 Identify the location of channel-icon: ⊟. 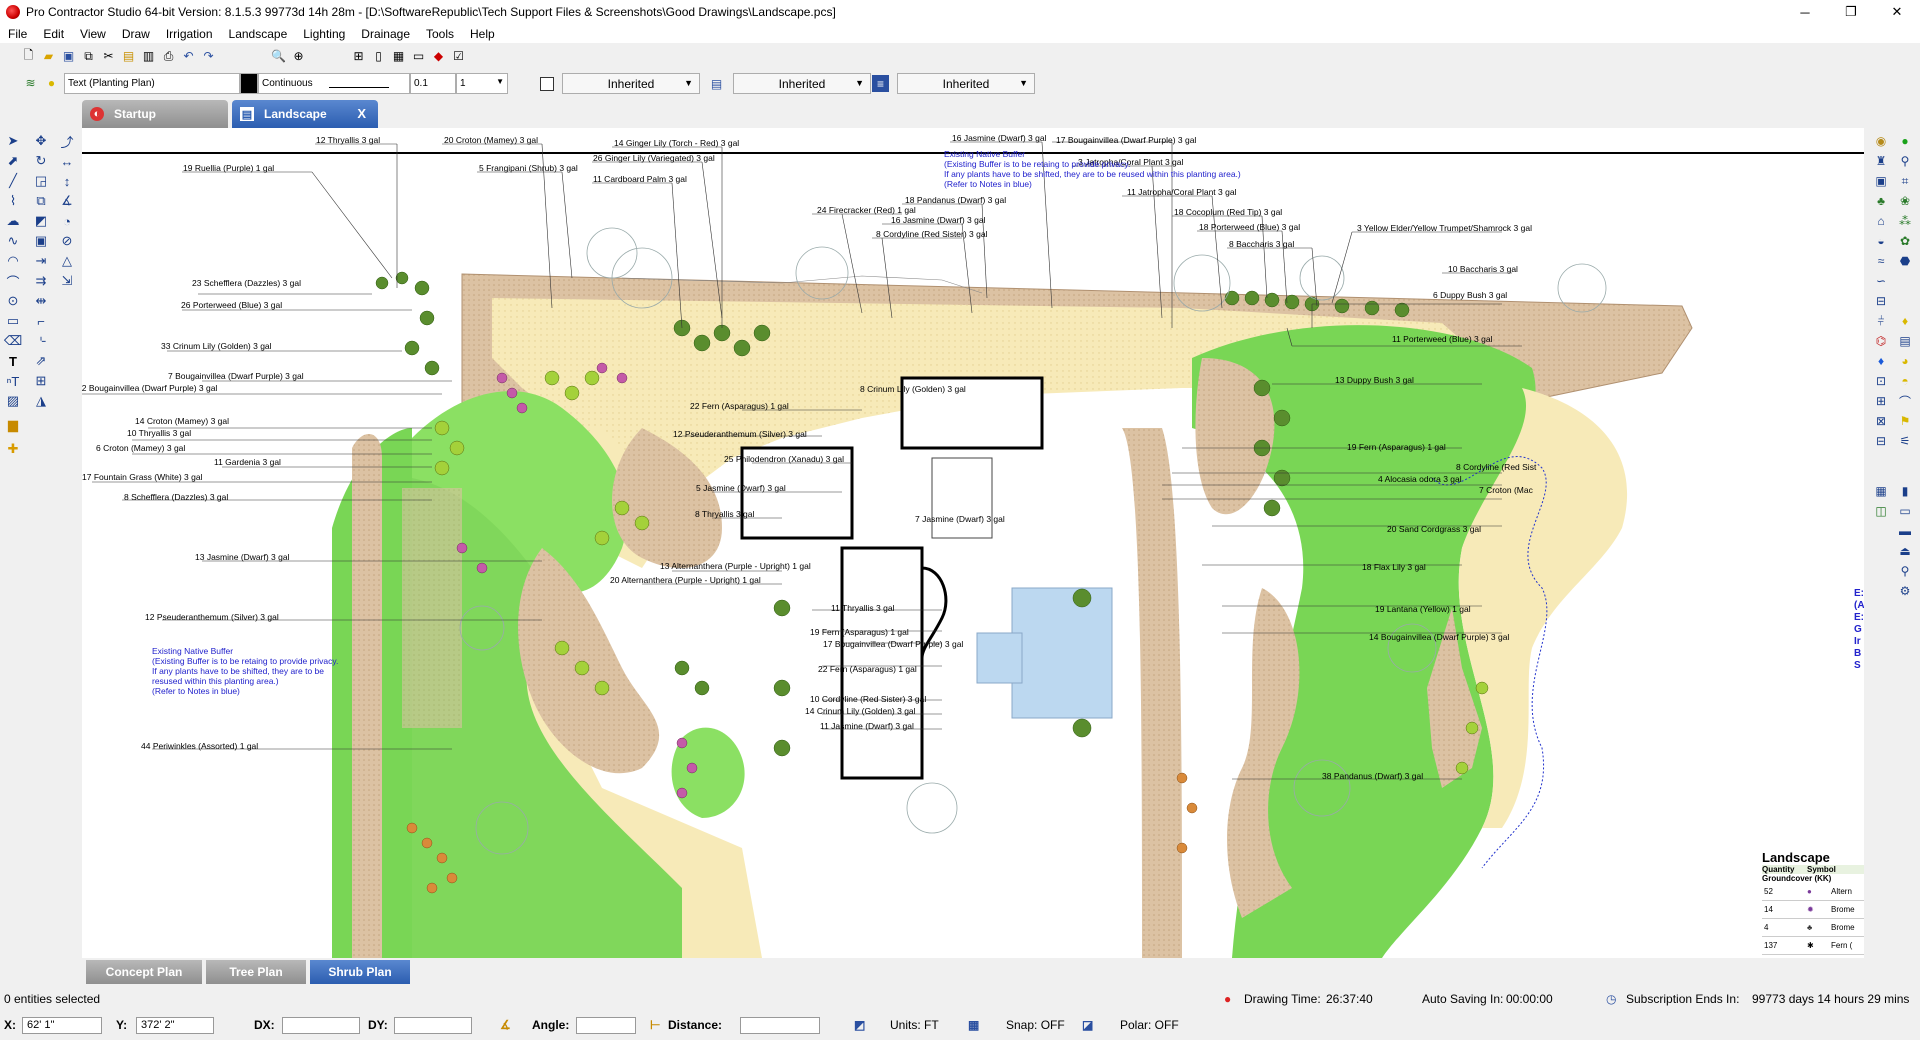
(1881, 441).